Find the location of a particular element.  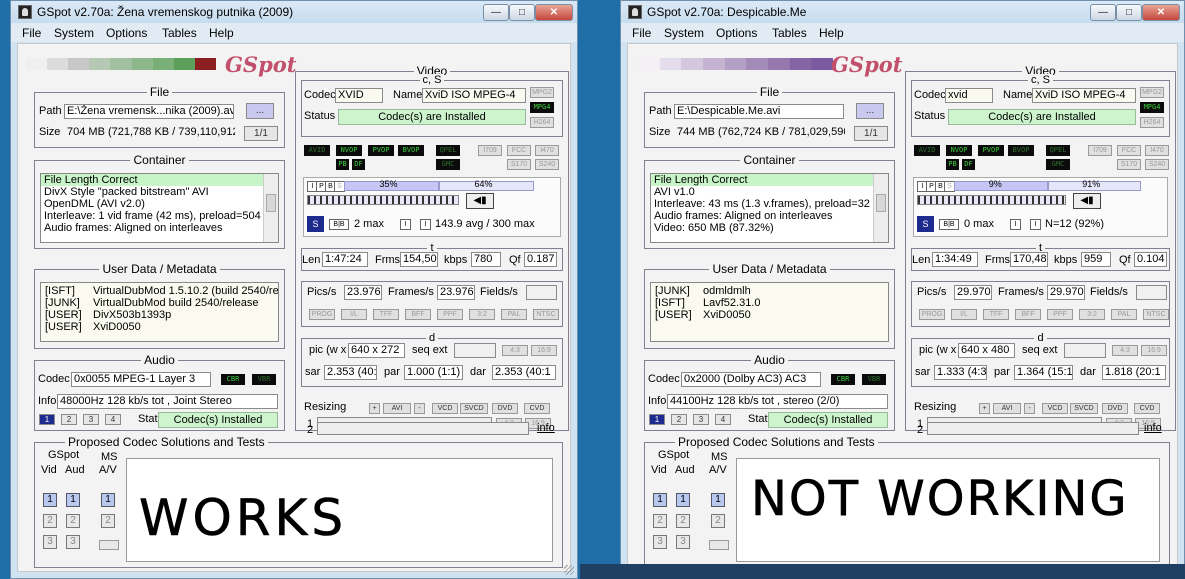

kbps-field: 959 is located at coordinates (1096, 259).